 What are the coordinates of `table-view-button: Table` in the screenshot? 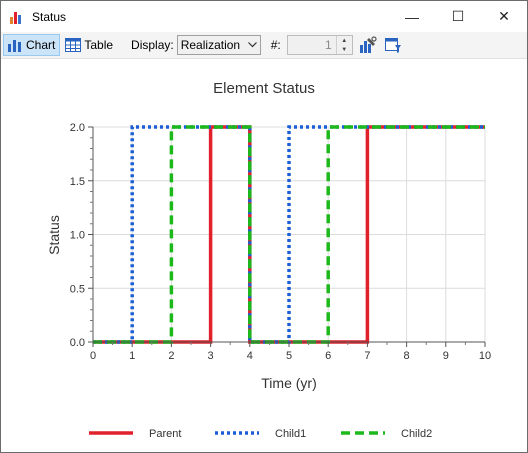 It's located at (89, 45).